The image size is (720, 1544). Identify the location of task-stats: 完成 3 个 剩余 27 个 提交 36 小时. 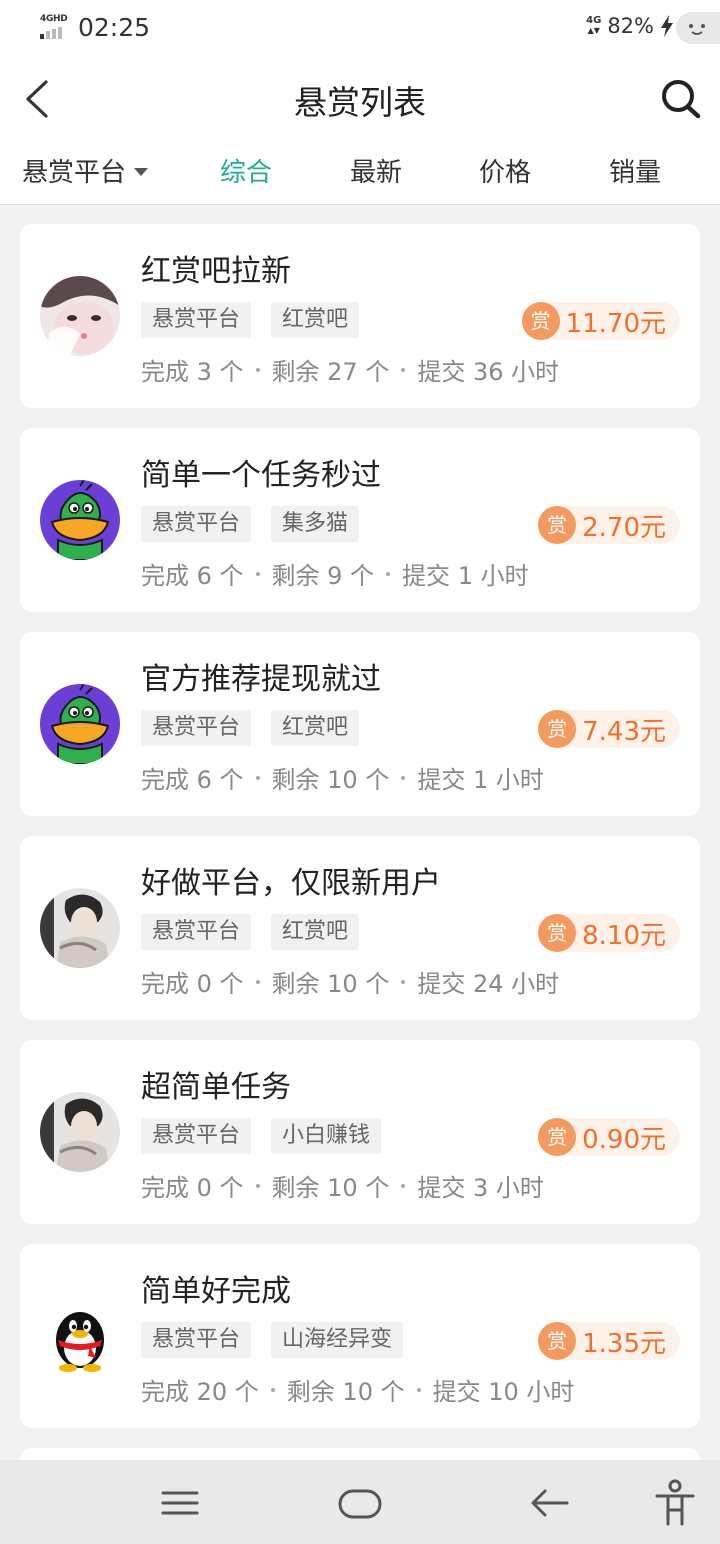
(350, 369).